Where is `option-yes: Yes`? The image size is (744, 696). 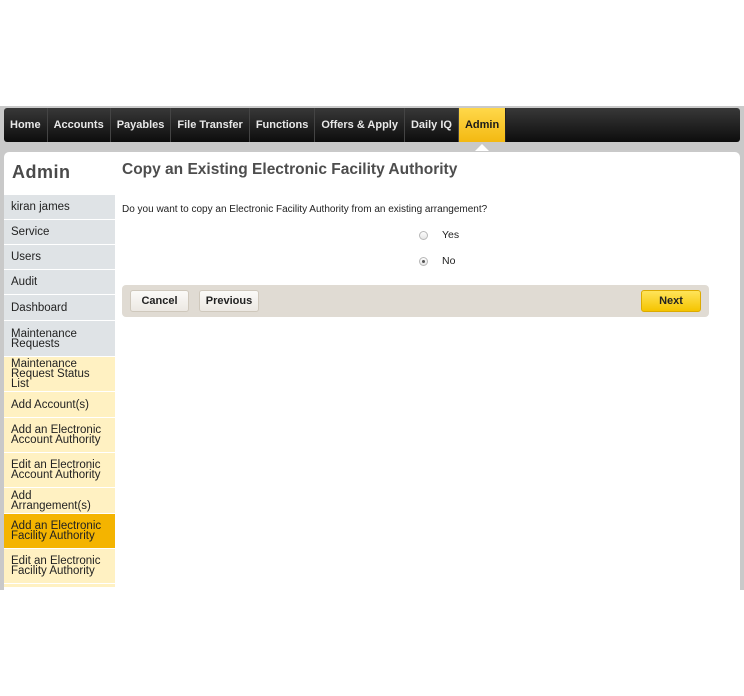 option-yes: Yes is located at coordinates (439, 235).